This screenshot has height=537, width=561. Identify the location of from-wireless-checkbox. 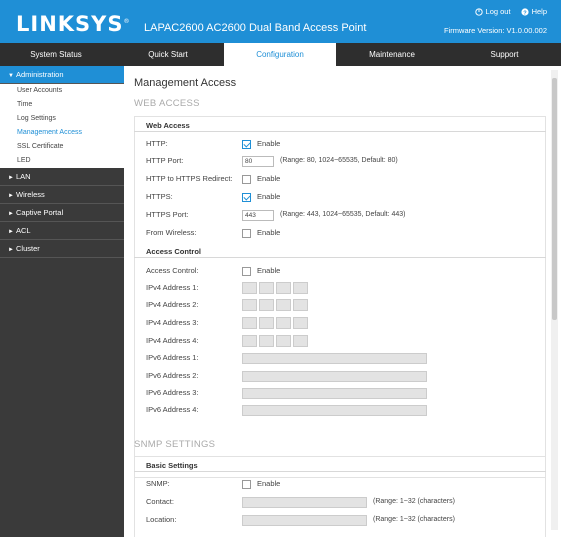
(246, 233).